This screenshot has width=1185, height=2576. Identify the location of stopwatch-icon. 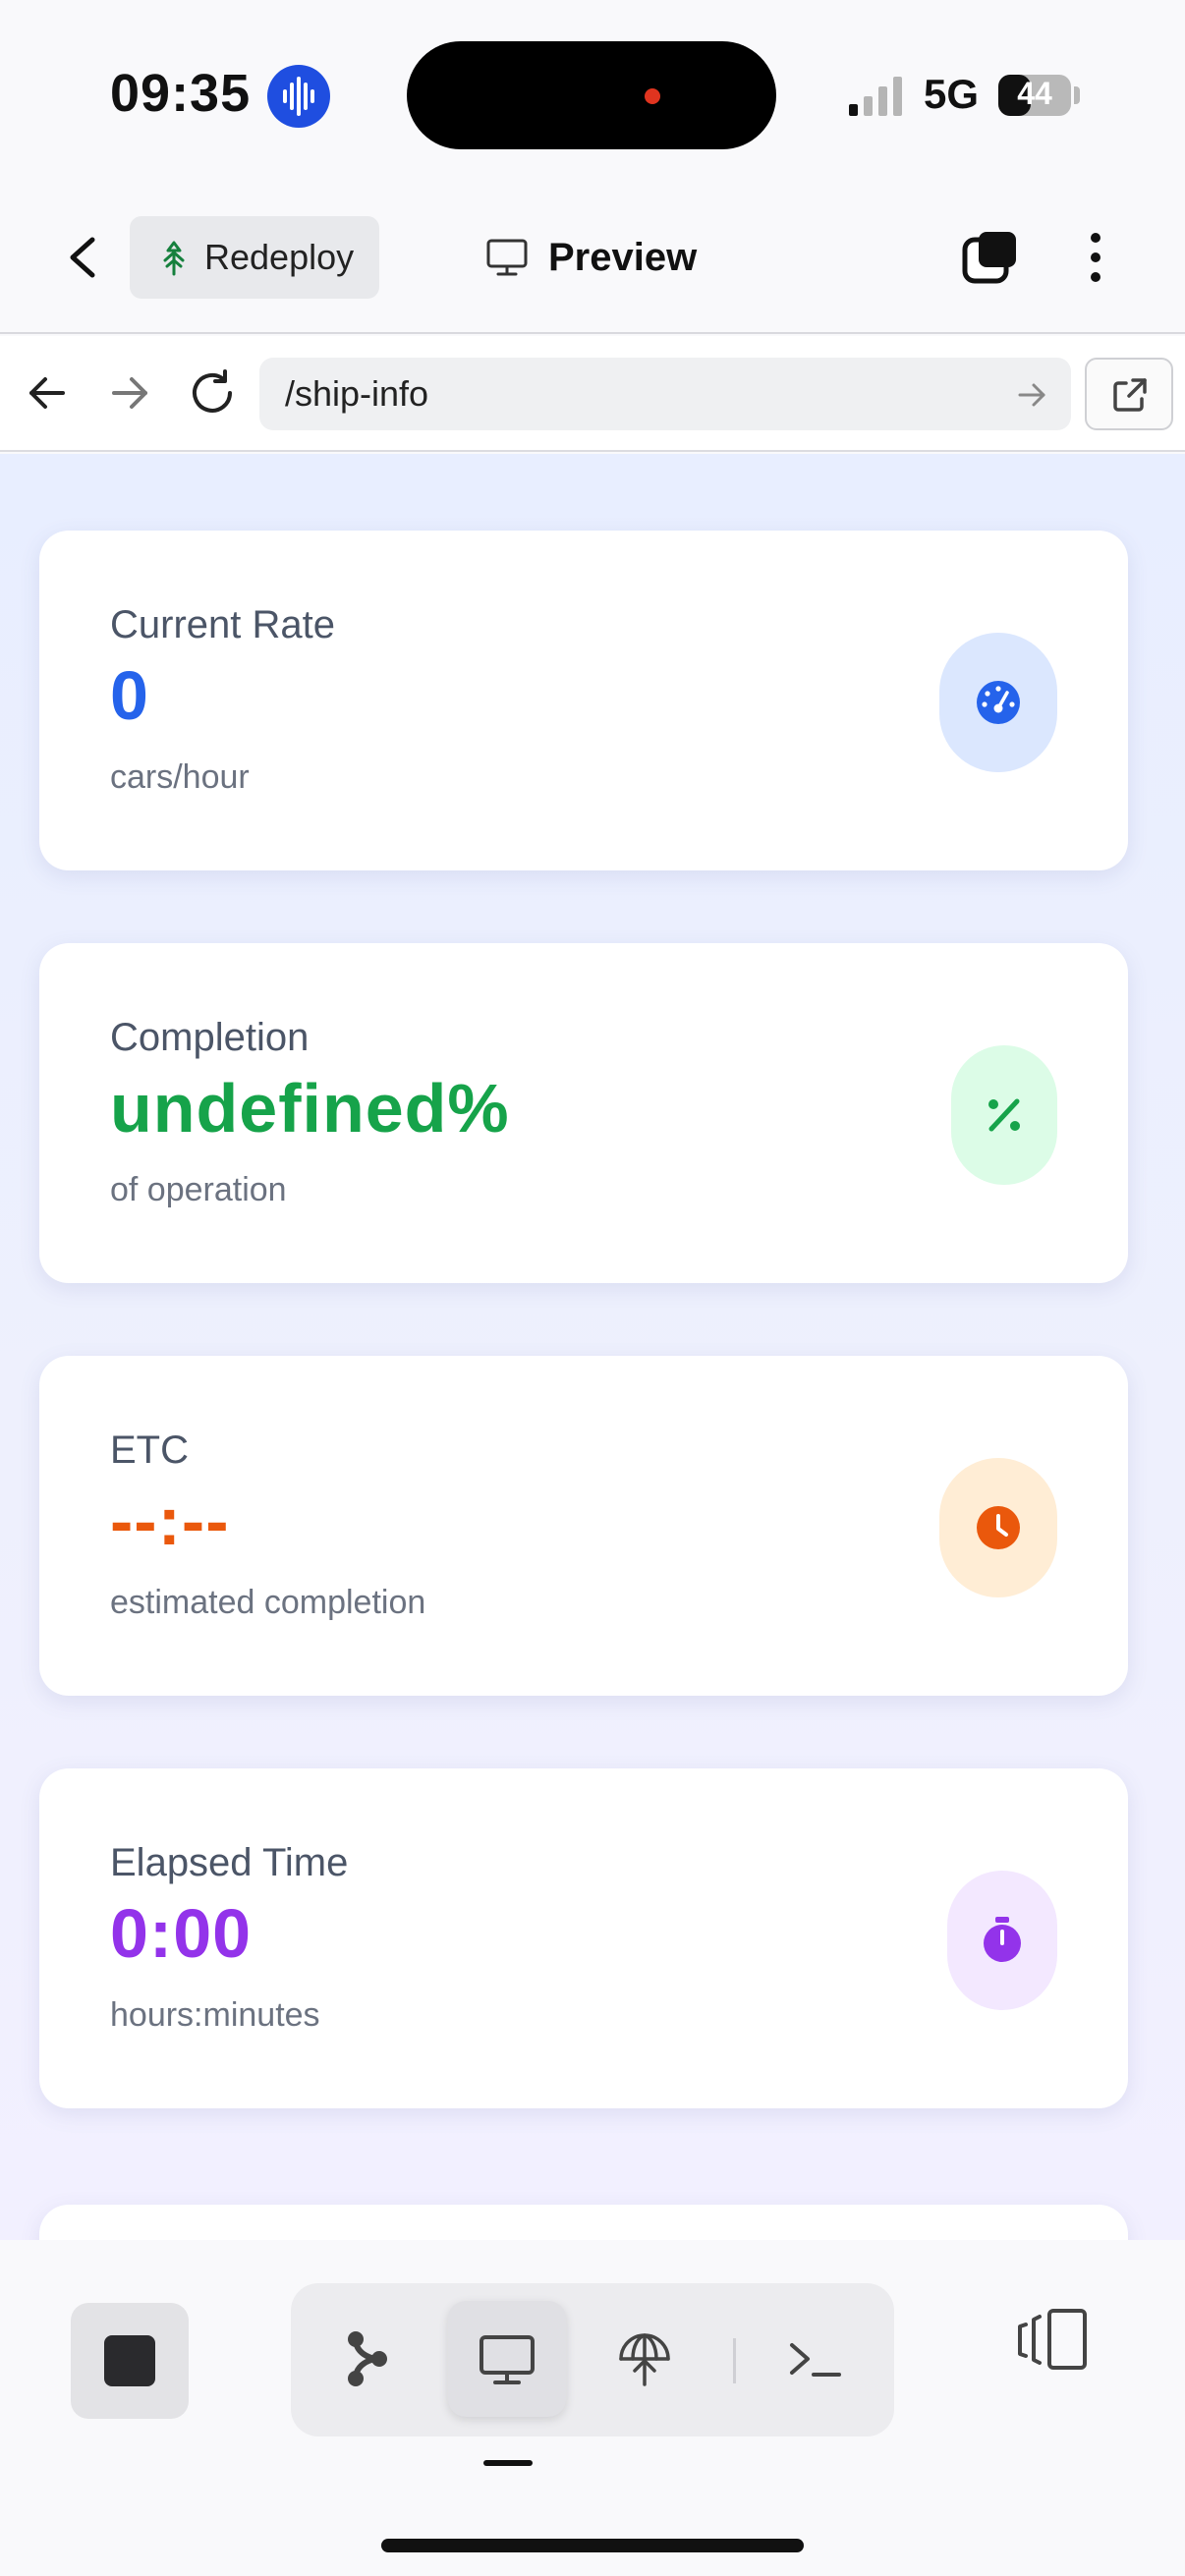
(1002, 1940).